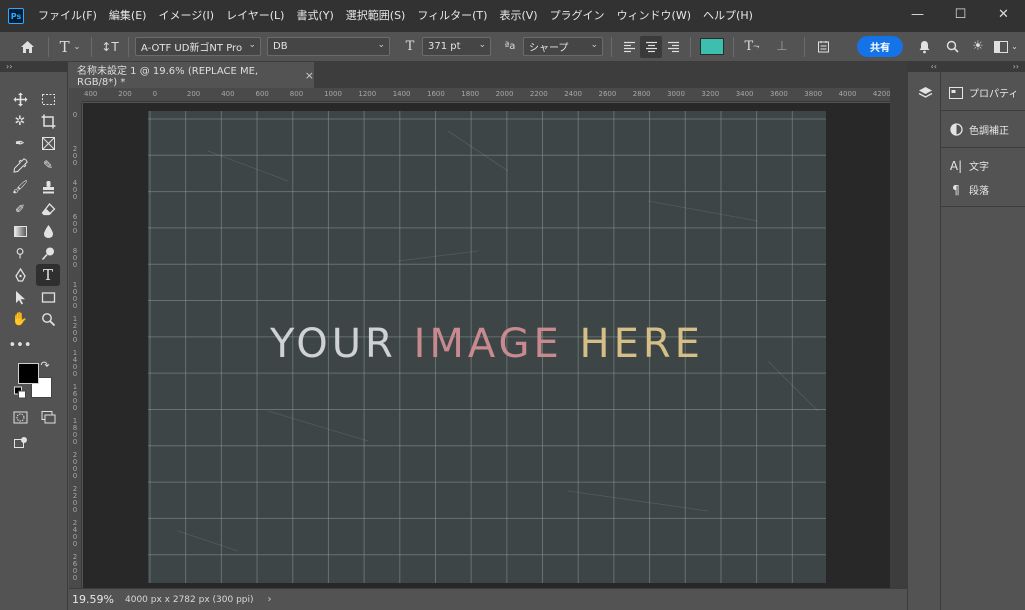 This screenshot has height=610, width=1025. What do you see at coordinates (94, 599) in the screenshot?
I see `zoom-level: 19.59%` at bounding box center [94, 599].